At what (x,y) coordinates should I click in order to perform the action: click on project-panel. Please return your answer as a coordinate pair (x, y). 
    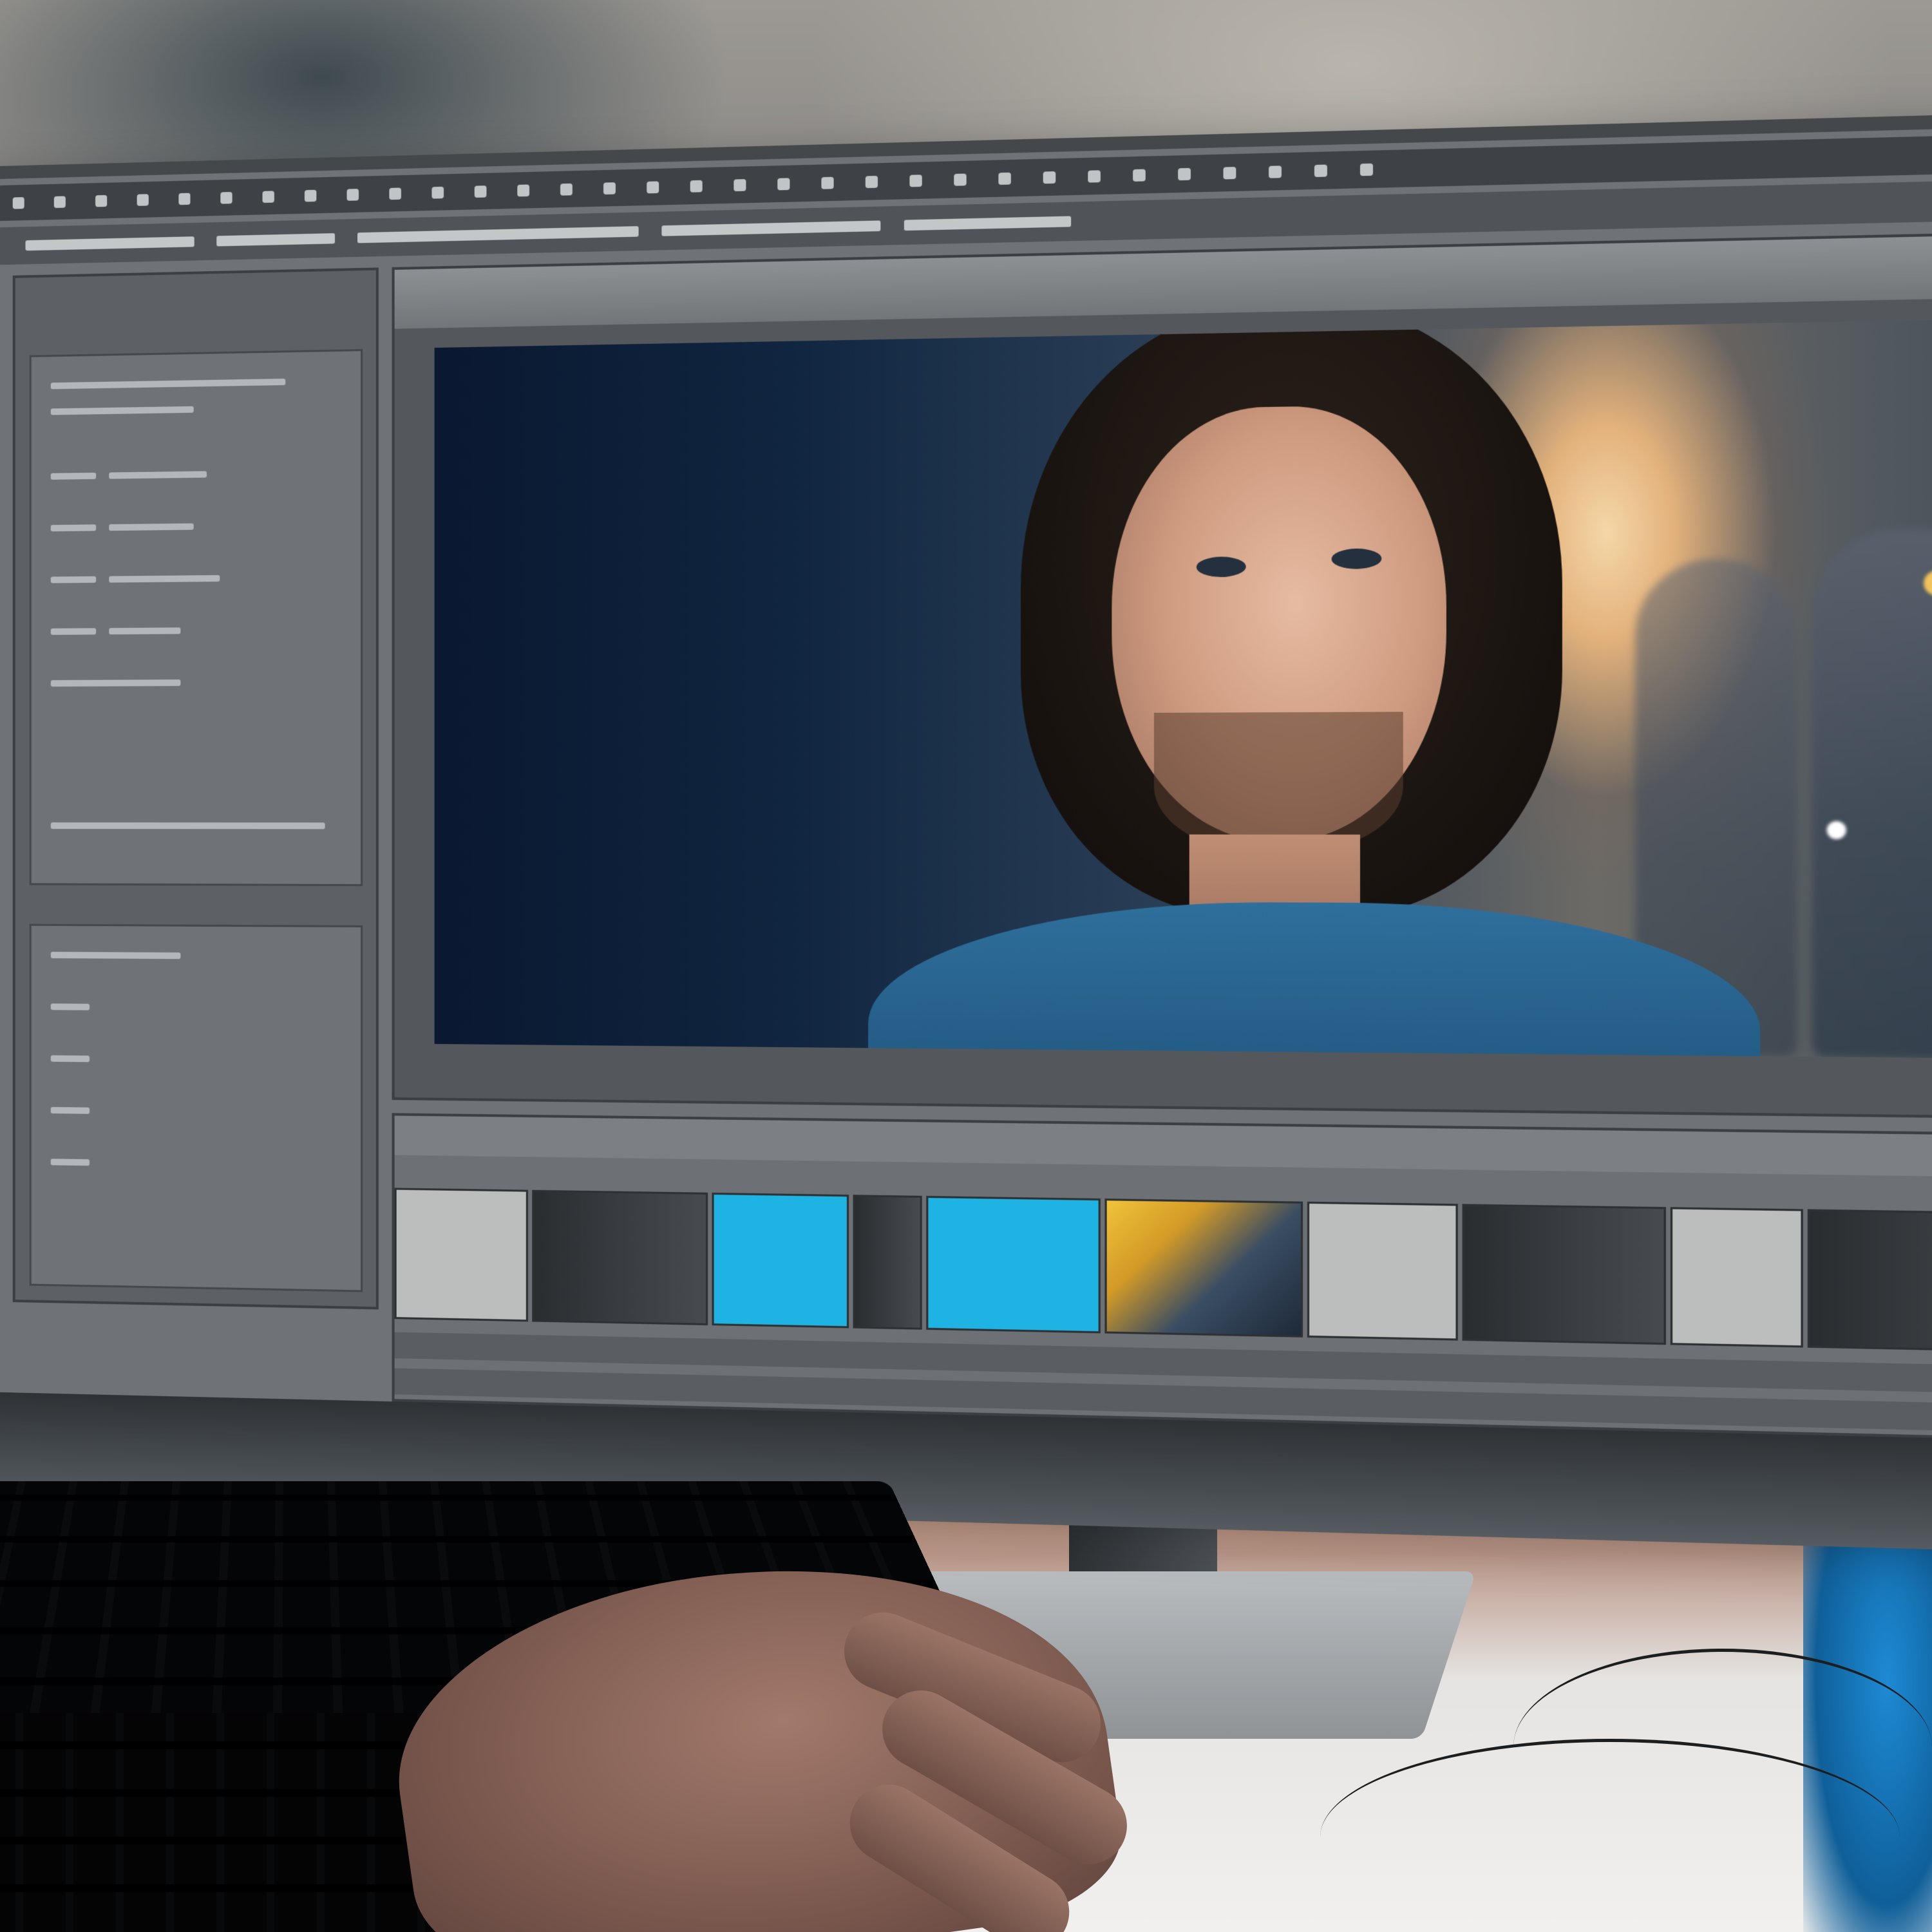
    Looking at the image, I should click on (196, 788).